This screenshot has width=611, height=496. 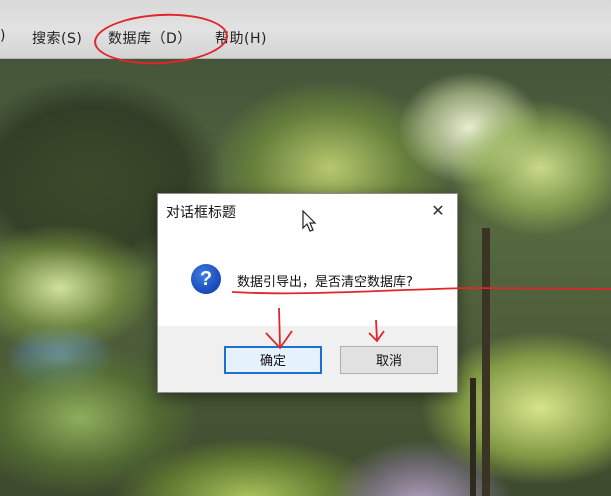 I want to click on dialog-message: 数据引导出，是否清空数据库?, so click(x=325, y=282).